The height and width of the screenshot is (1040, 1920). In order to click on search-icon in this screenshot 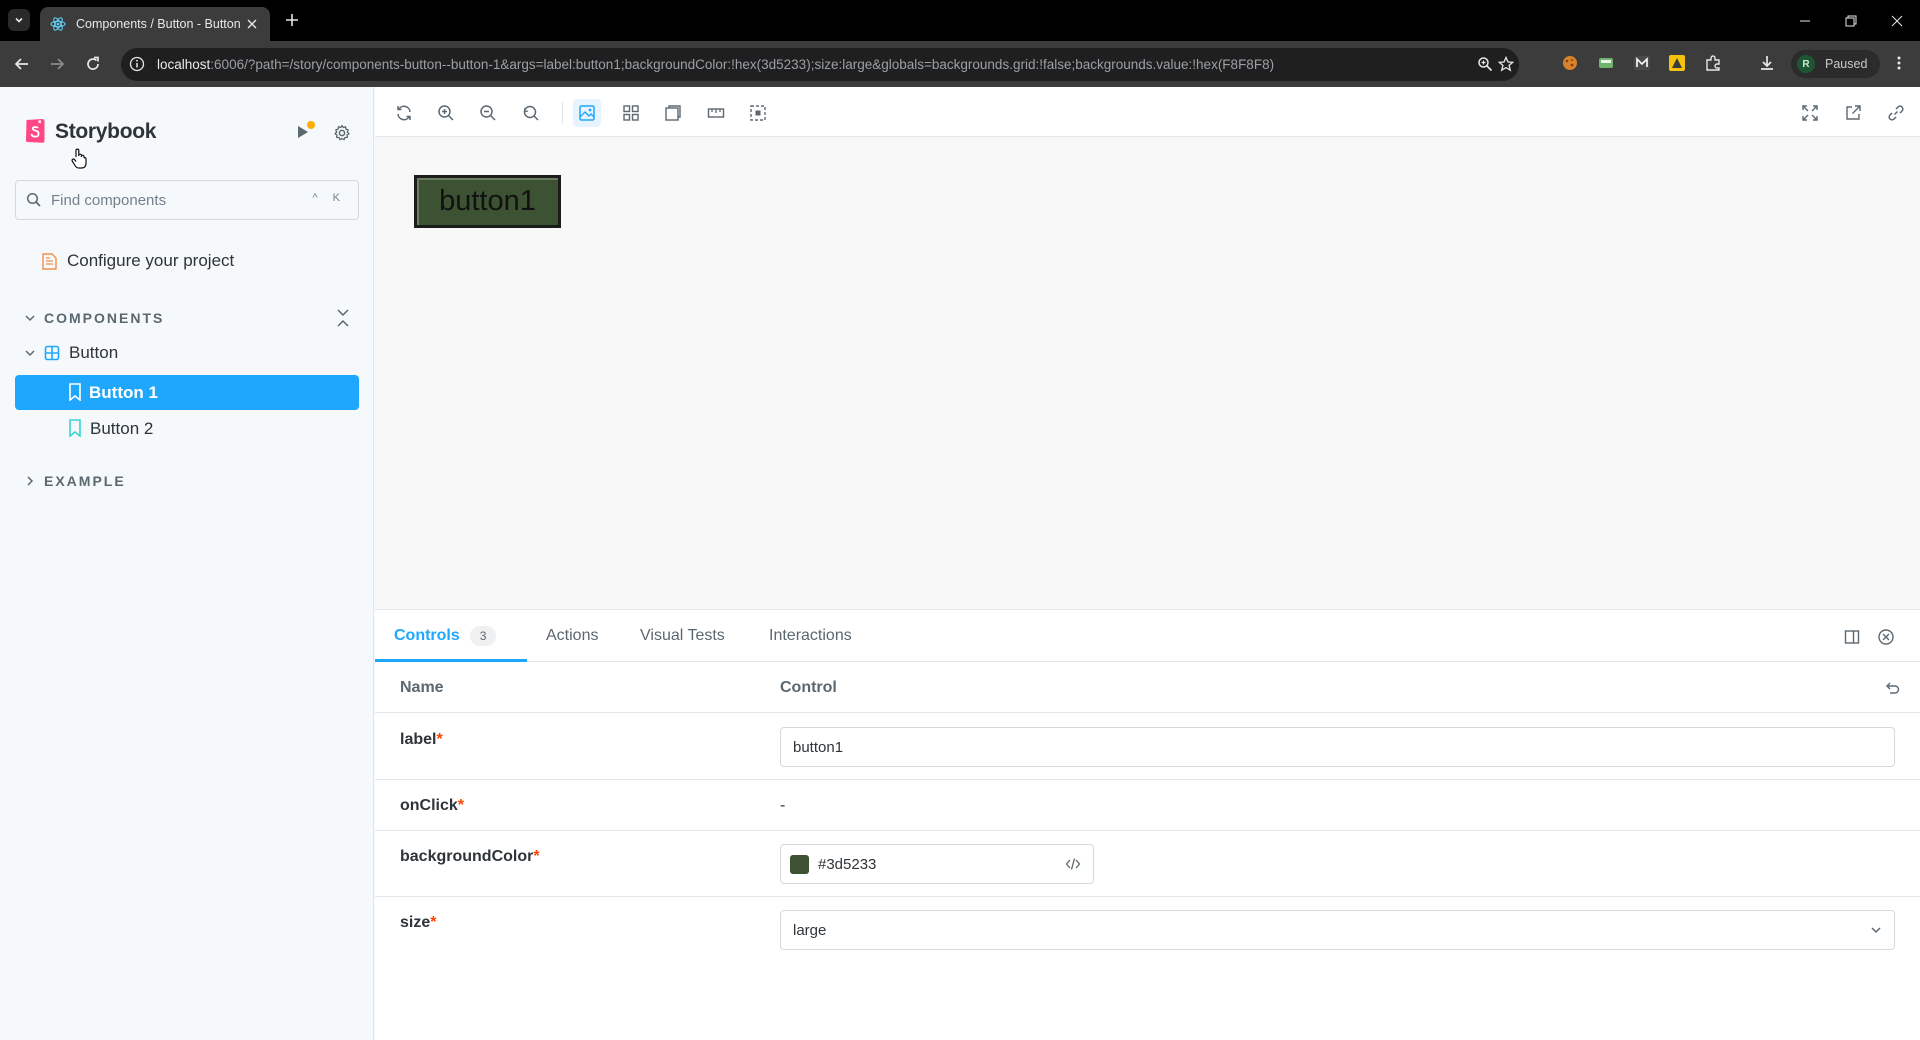, I will do `click(33, 199)`.